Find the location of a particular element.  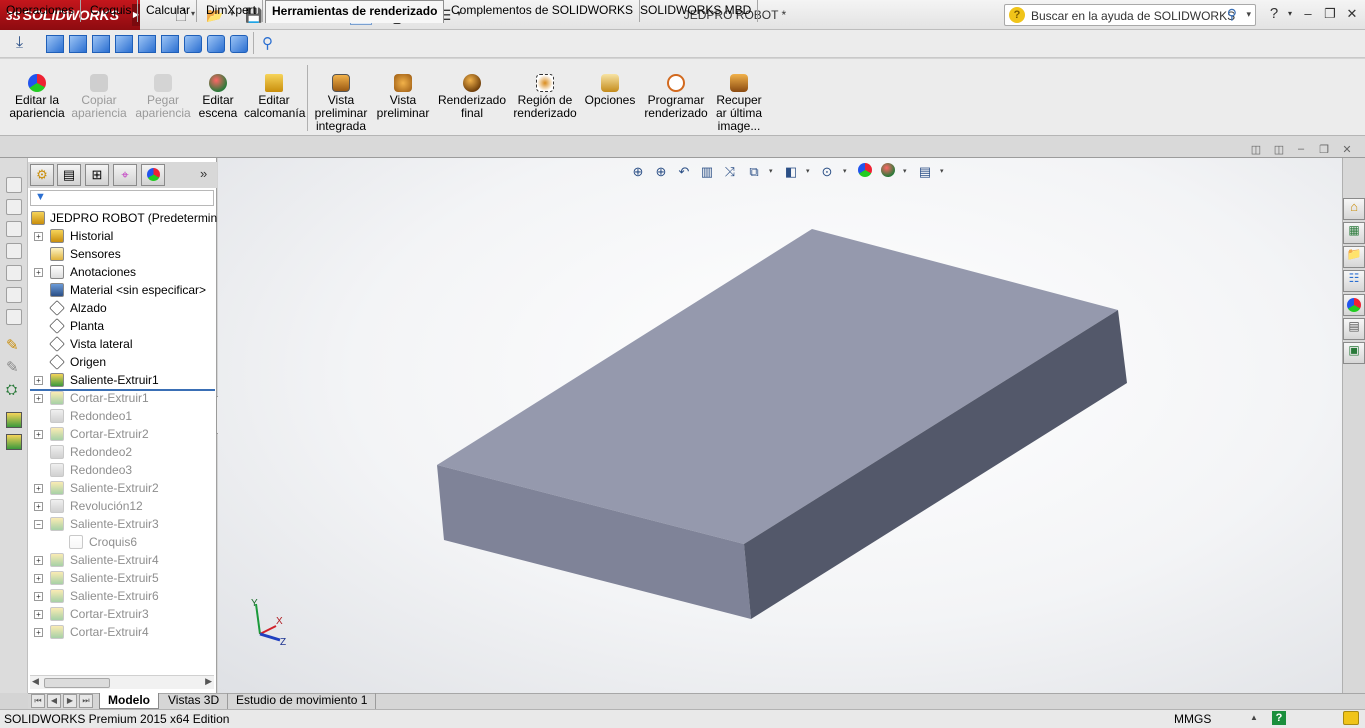

restore-window-icon: ❐ is located at coordinates (1330, 14).